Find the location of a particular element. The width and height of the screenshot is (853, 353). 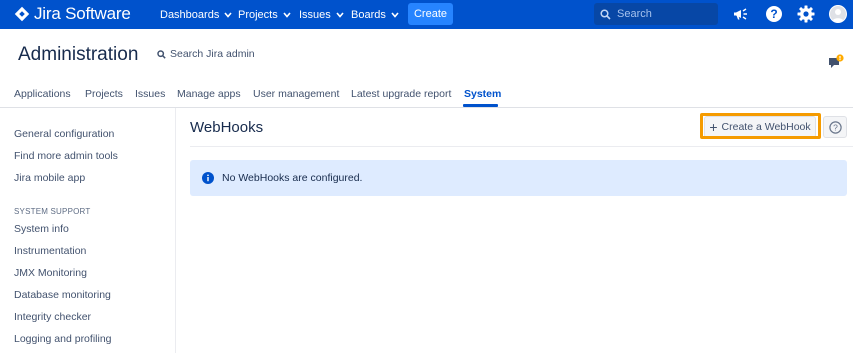

nav-boards-label: Boards is located at coordinates (368, 14).